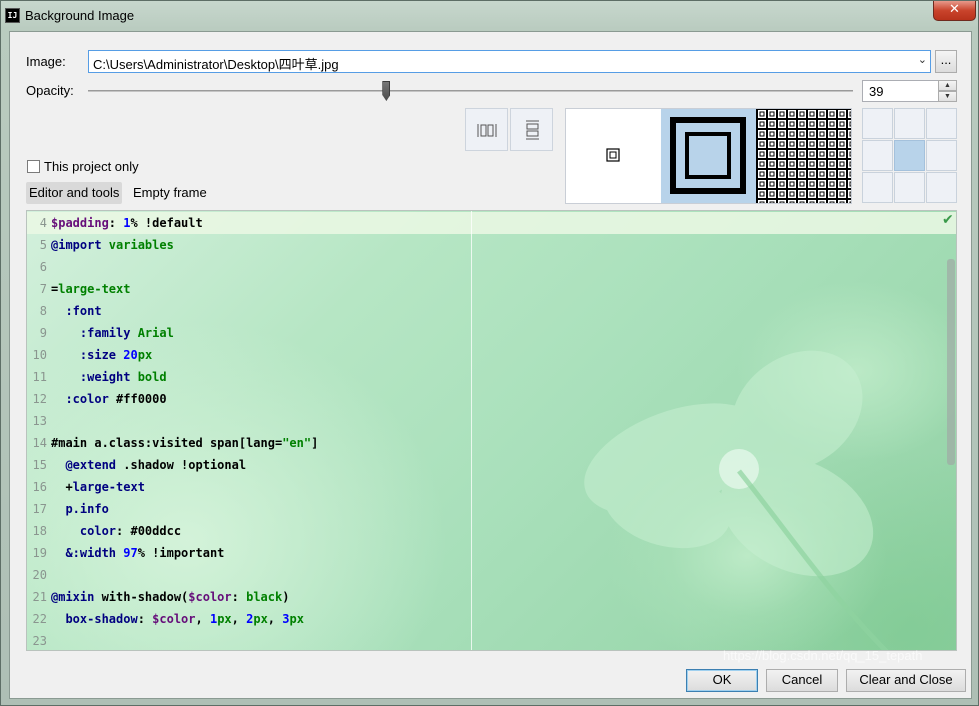 This screenshot has width=979, height=706. I want to click on code-token: large-text, so click(108, 487).